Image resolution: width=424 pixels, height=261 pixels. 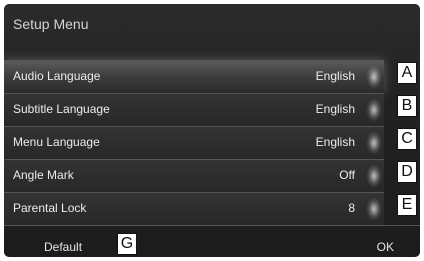 I want to click on callout-g: G, so click(x=127, y=244).